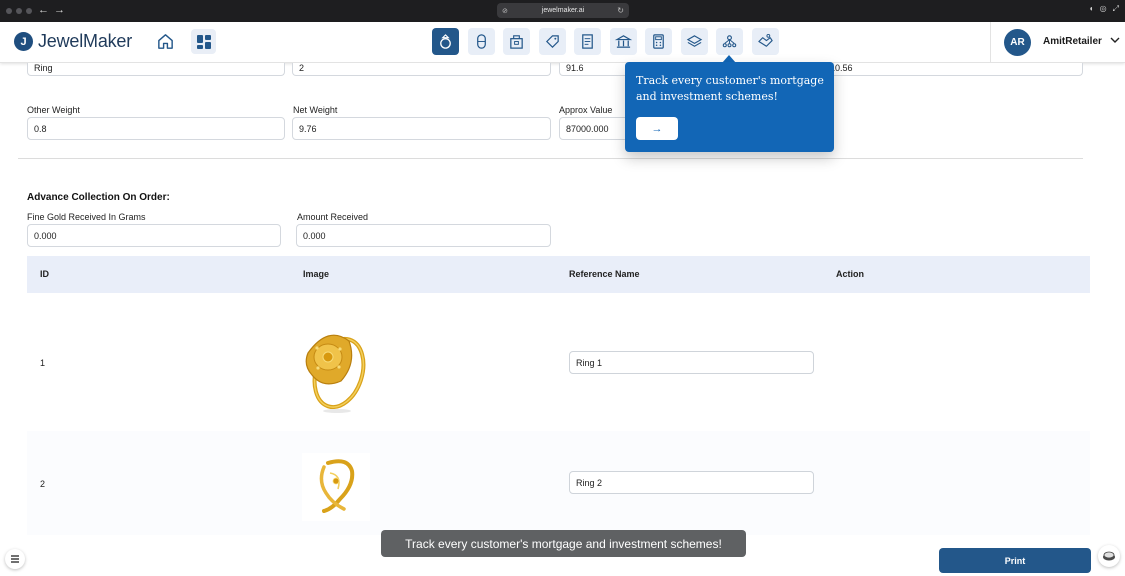 This screenshot has width=1125, height=576. What do you see at coordinates (423, 235) in the screenshot?
I see `amount-received-field: 0.000` at bounding box center [423, 235].